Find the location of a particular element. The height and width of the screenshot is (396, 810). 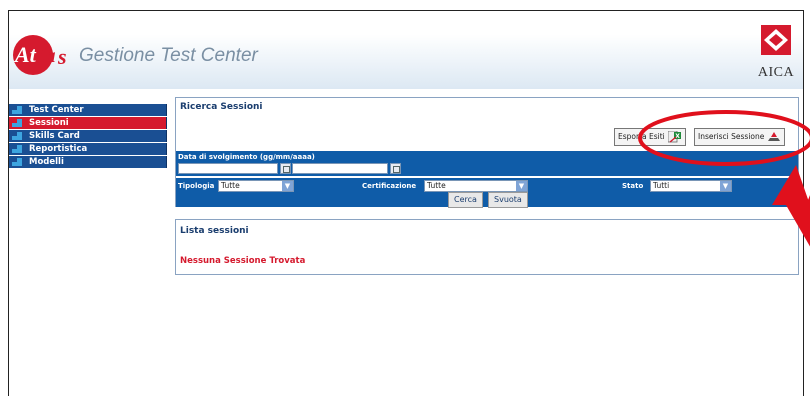

svg-text: At is located at coordinates (25, 54).